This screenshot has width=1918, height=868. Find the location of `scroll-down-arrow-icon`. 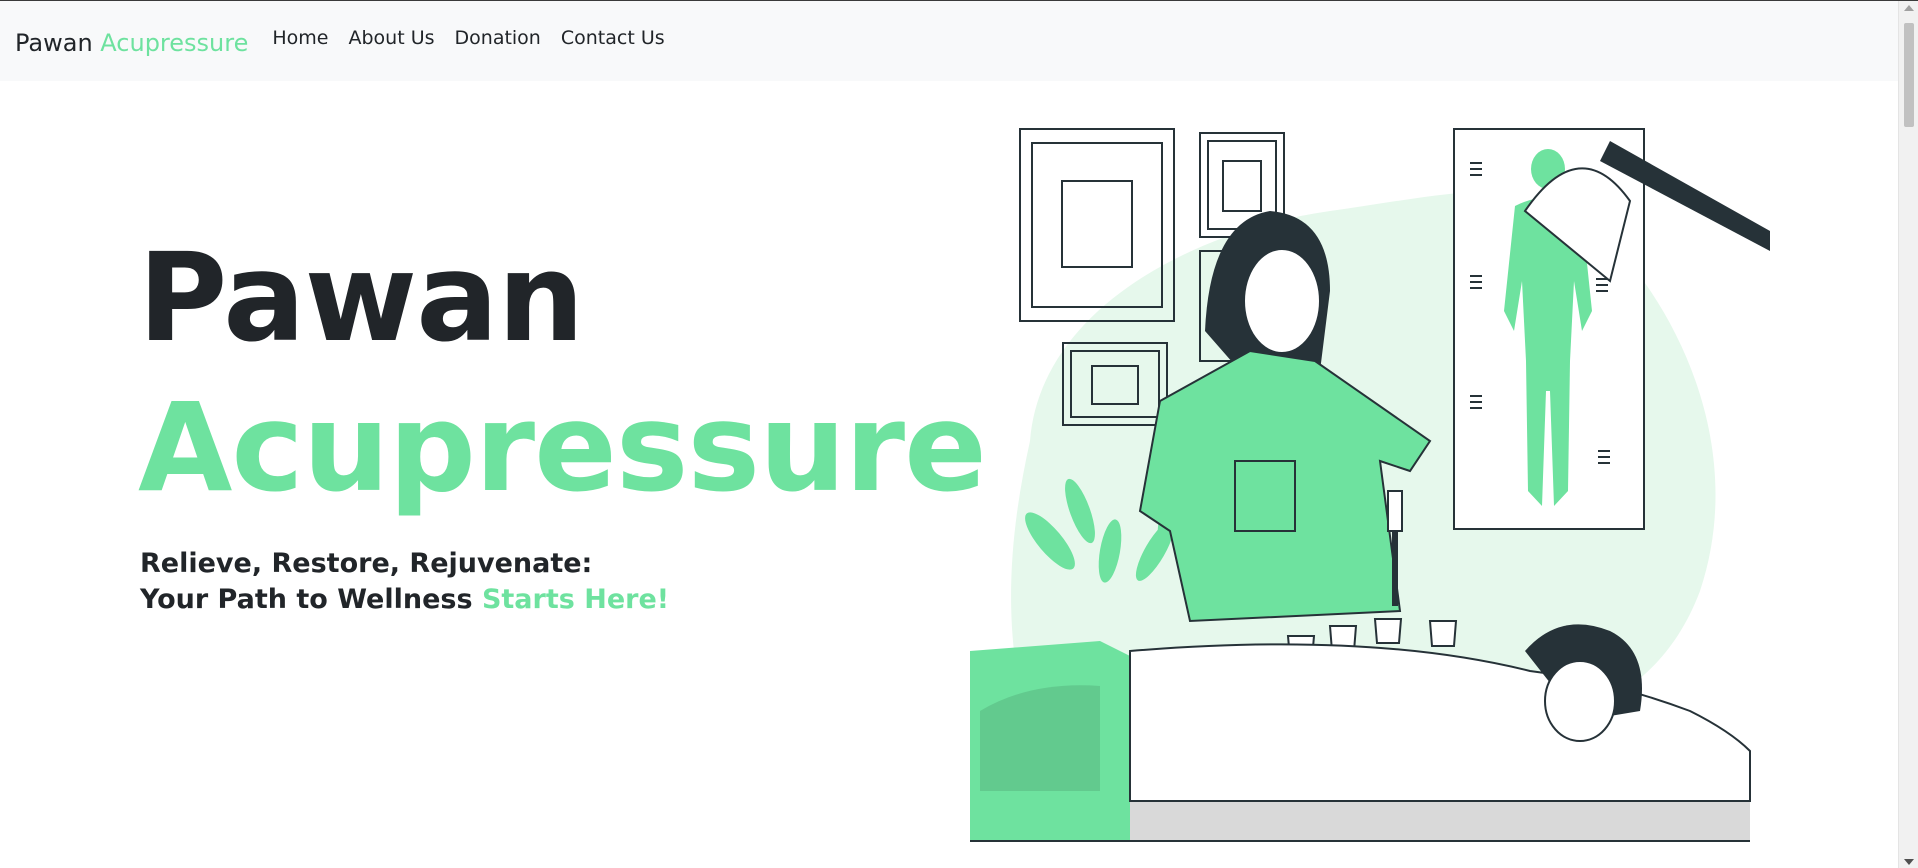

scroll-down-arrow-icon is located at coordinates (1909, 862).